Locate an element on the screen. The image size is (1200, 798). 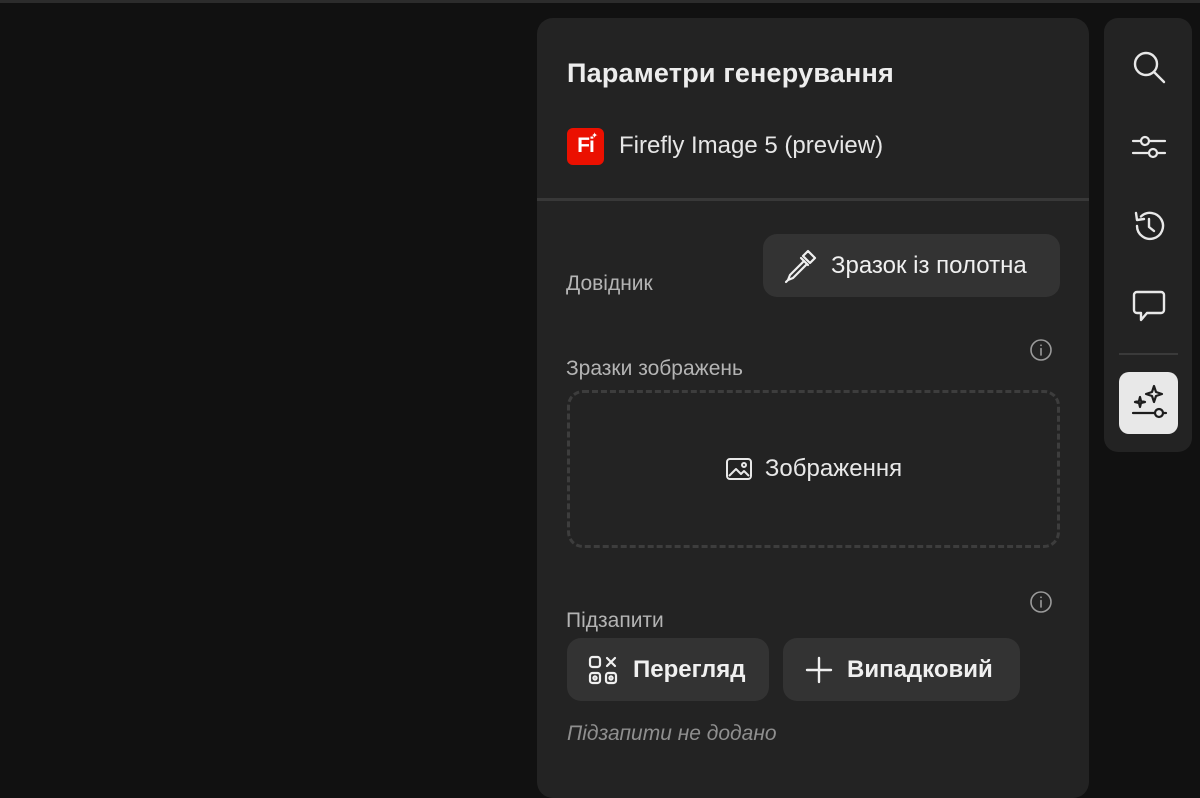
sparkle-icon: ✦ is located at coordinates (594, 135).